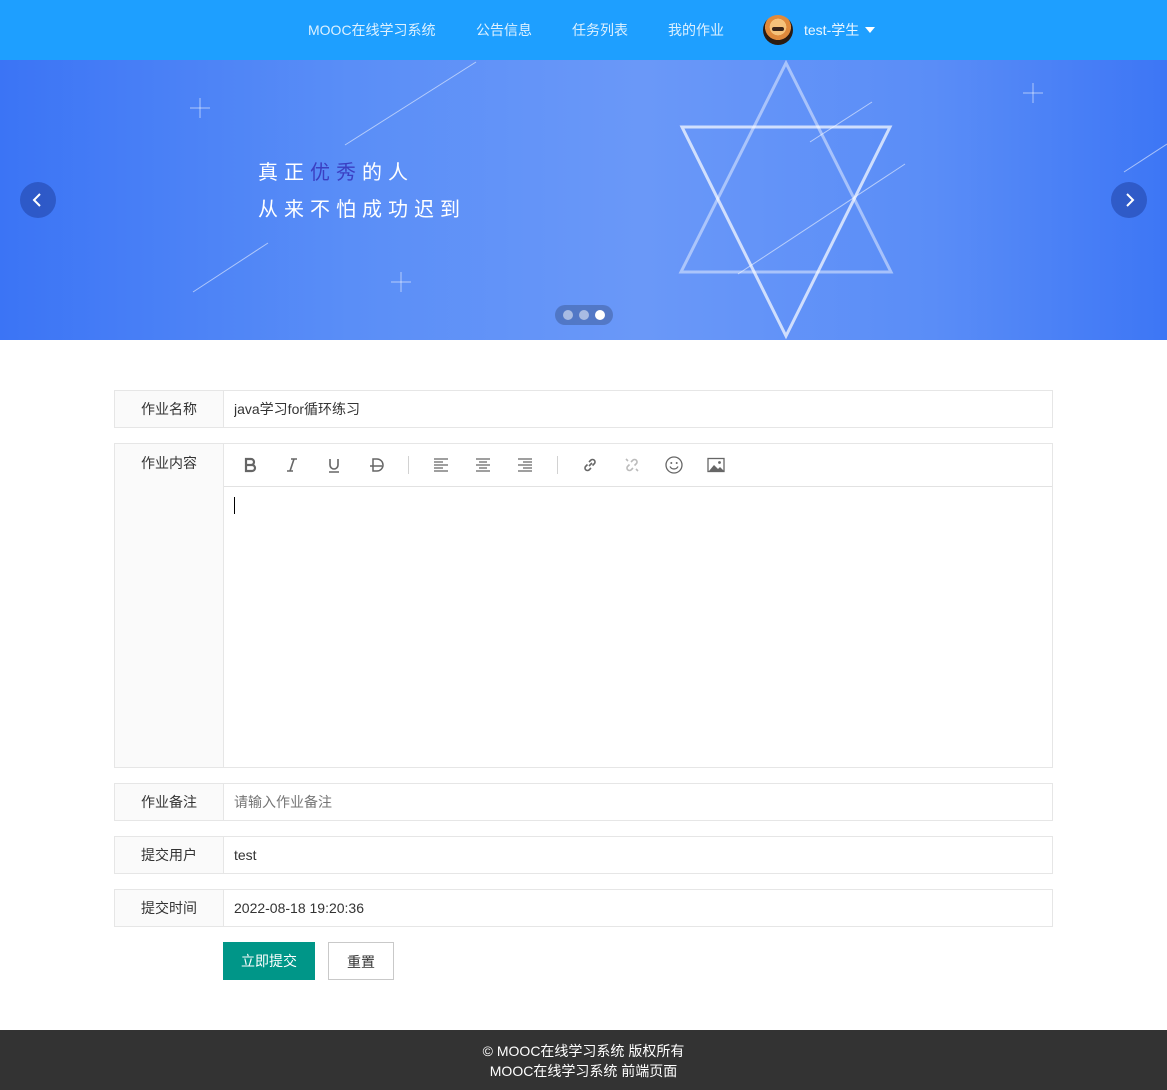 The height and width of the screenshot is (1090, 1167). I want to click on homework-name-input, so click(638, 409).